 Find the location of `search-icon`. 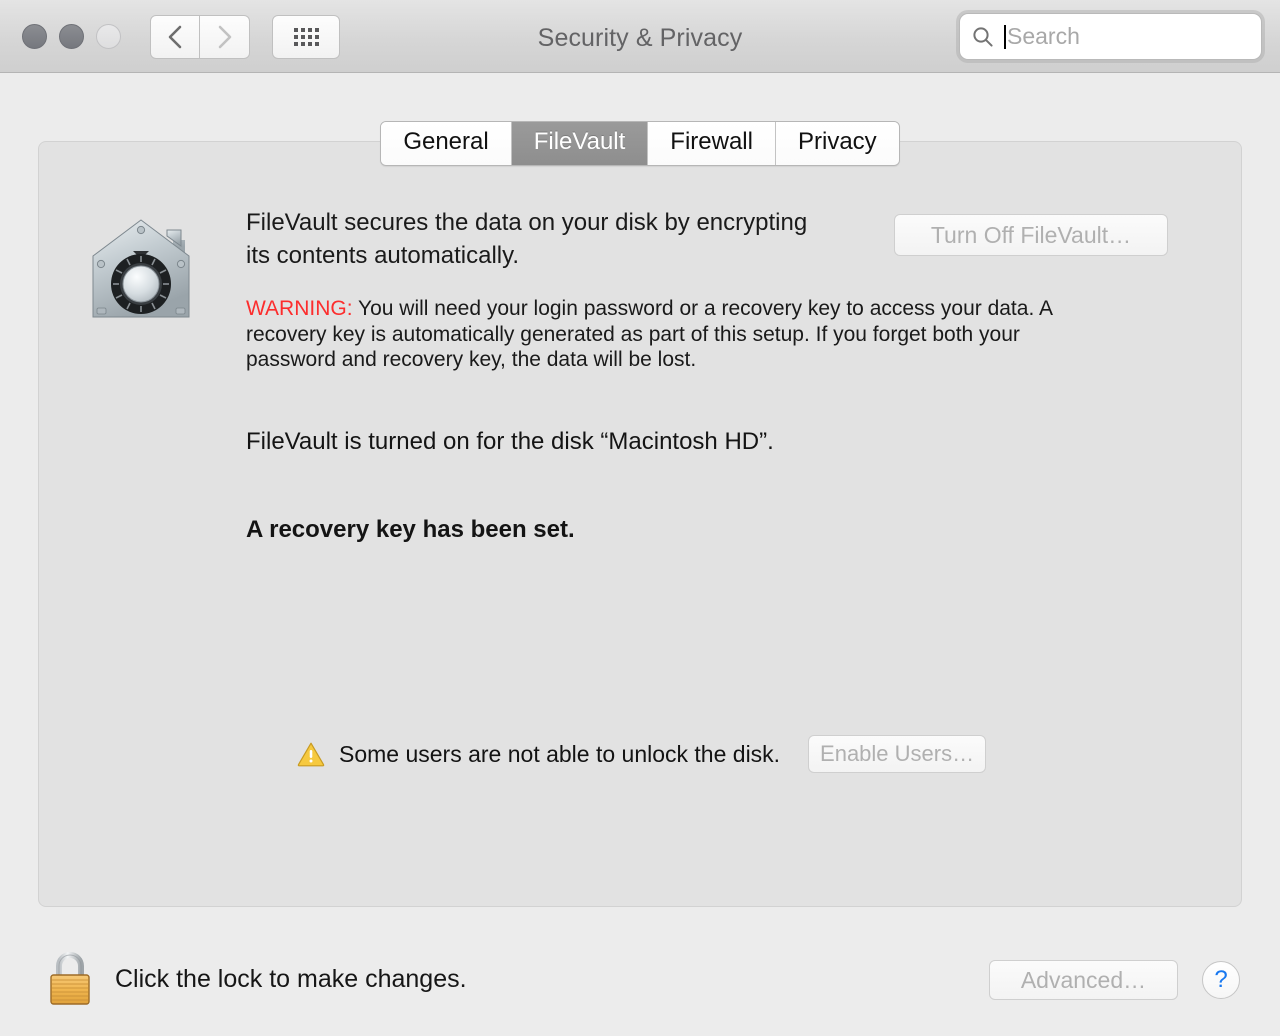

search-icon is located at coordinates (983, 36).